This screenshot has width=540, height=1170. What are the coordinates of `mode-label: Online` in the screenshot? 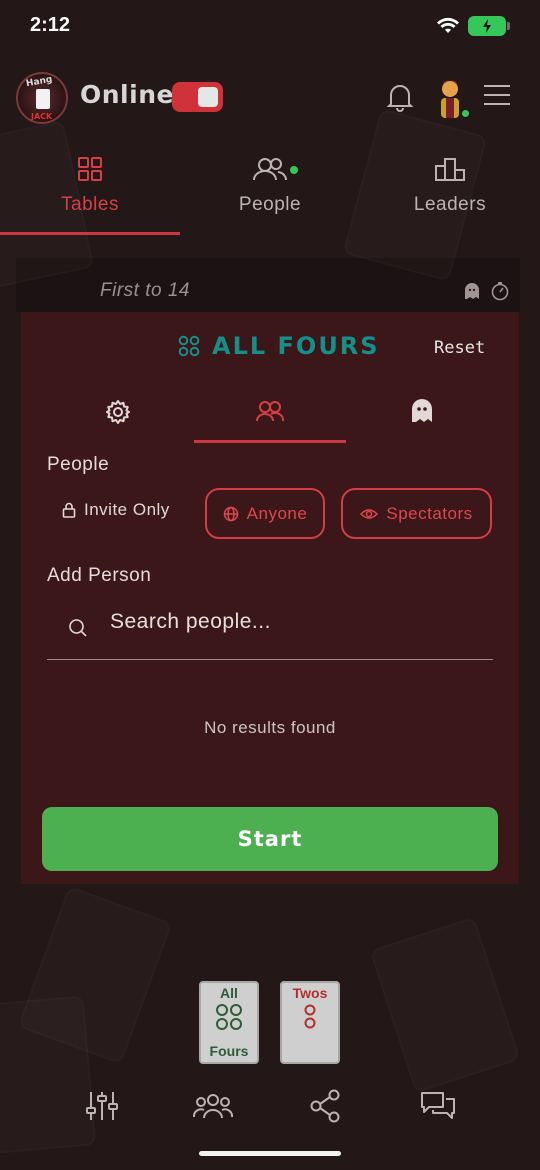 It's located at (127, 94).